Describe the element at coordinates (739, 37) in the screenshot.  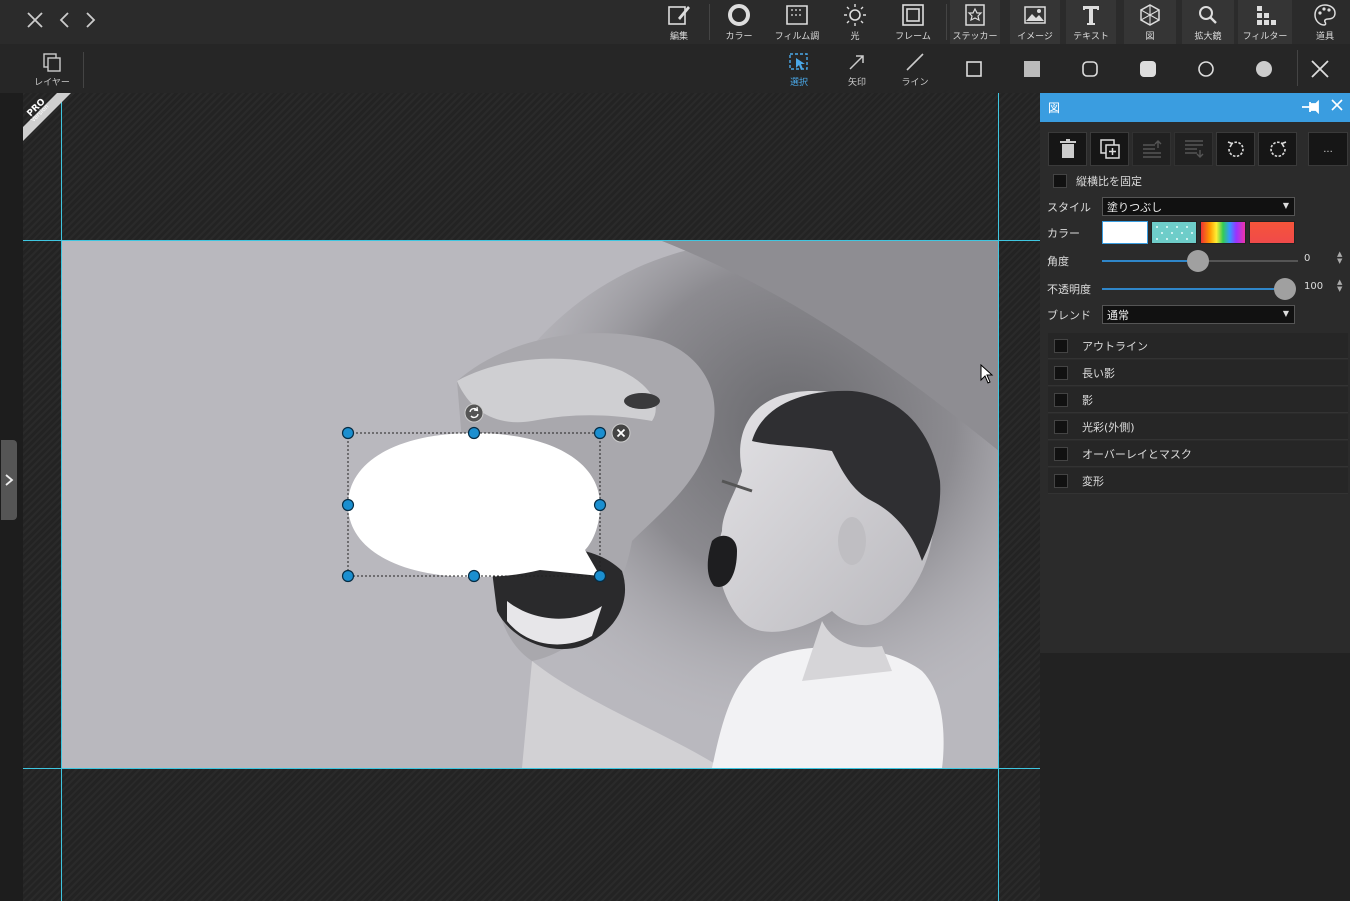
I see `tool-color-label: カラー` at that location.